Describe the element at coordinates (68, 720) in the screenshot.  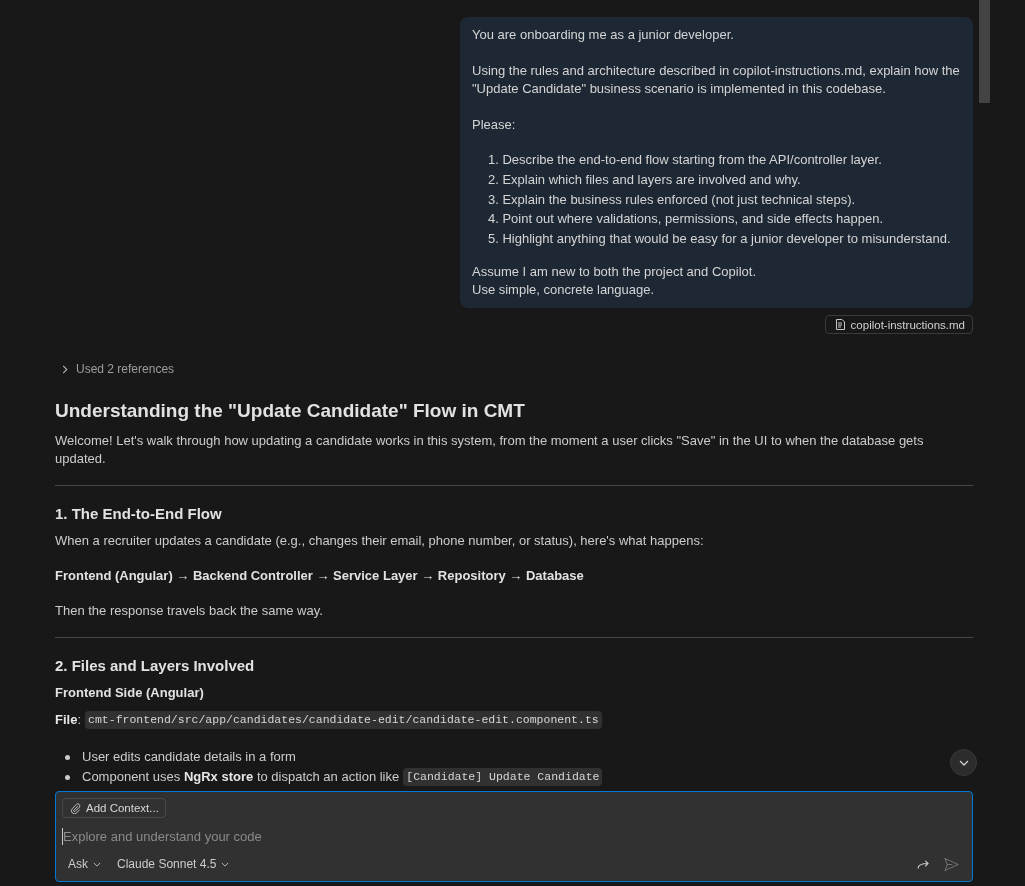
I see `file-label: File:` at that location.